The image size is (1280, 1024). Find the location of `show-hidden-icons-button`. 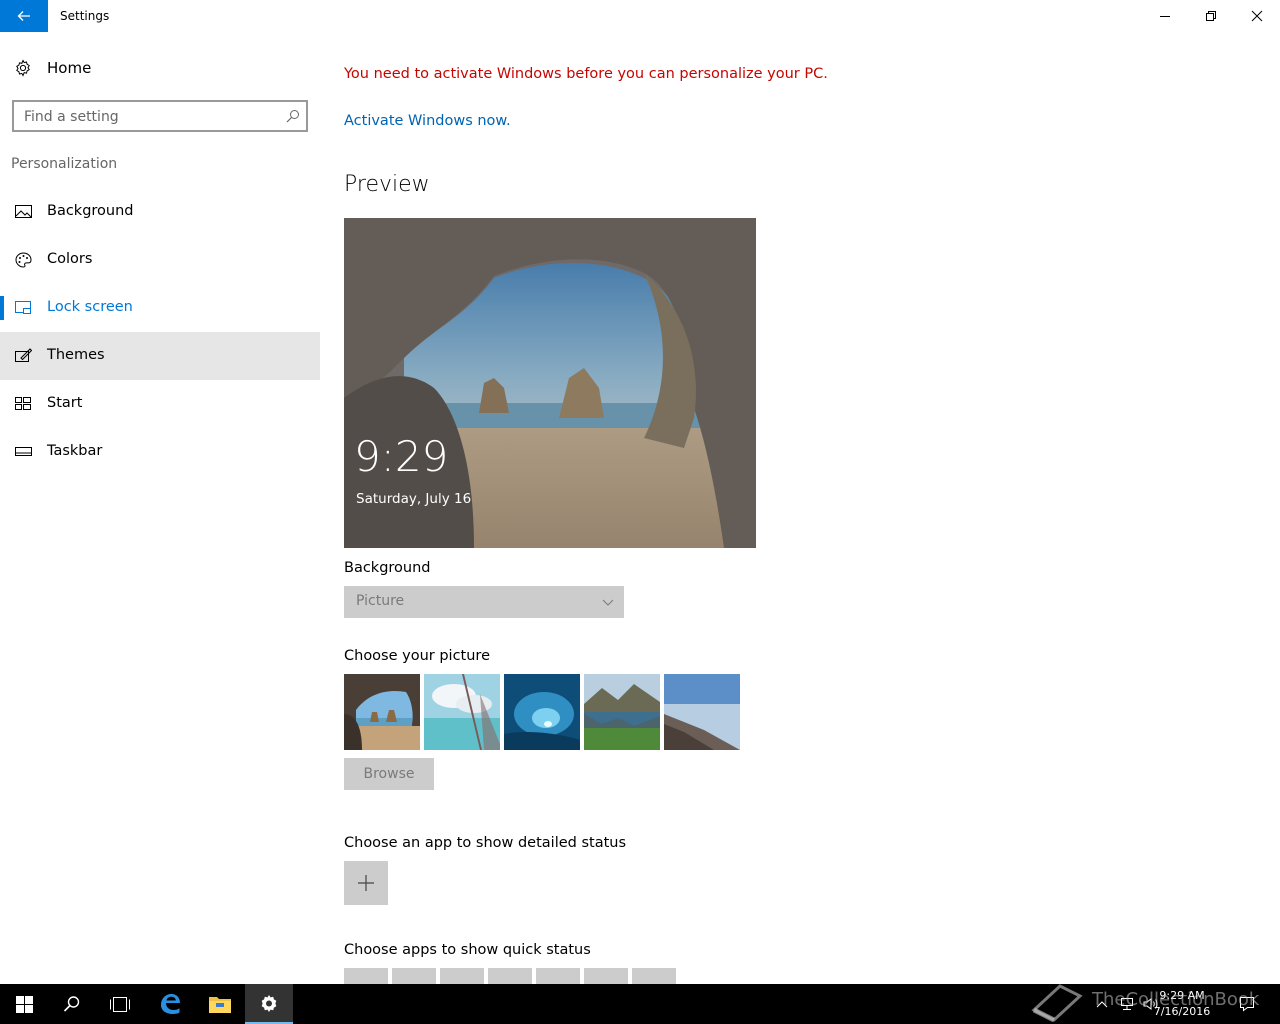

show-hidden-icons-button is located at coordinates (1102, 1004).